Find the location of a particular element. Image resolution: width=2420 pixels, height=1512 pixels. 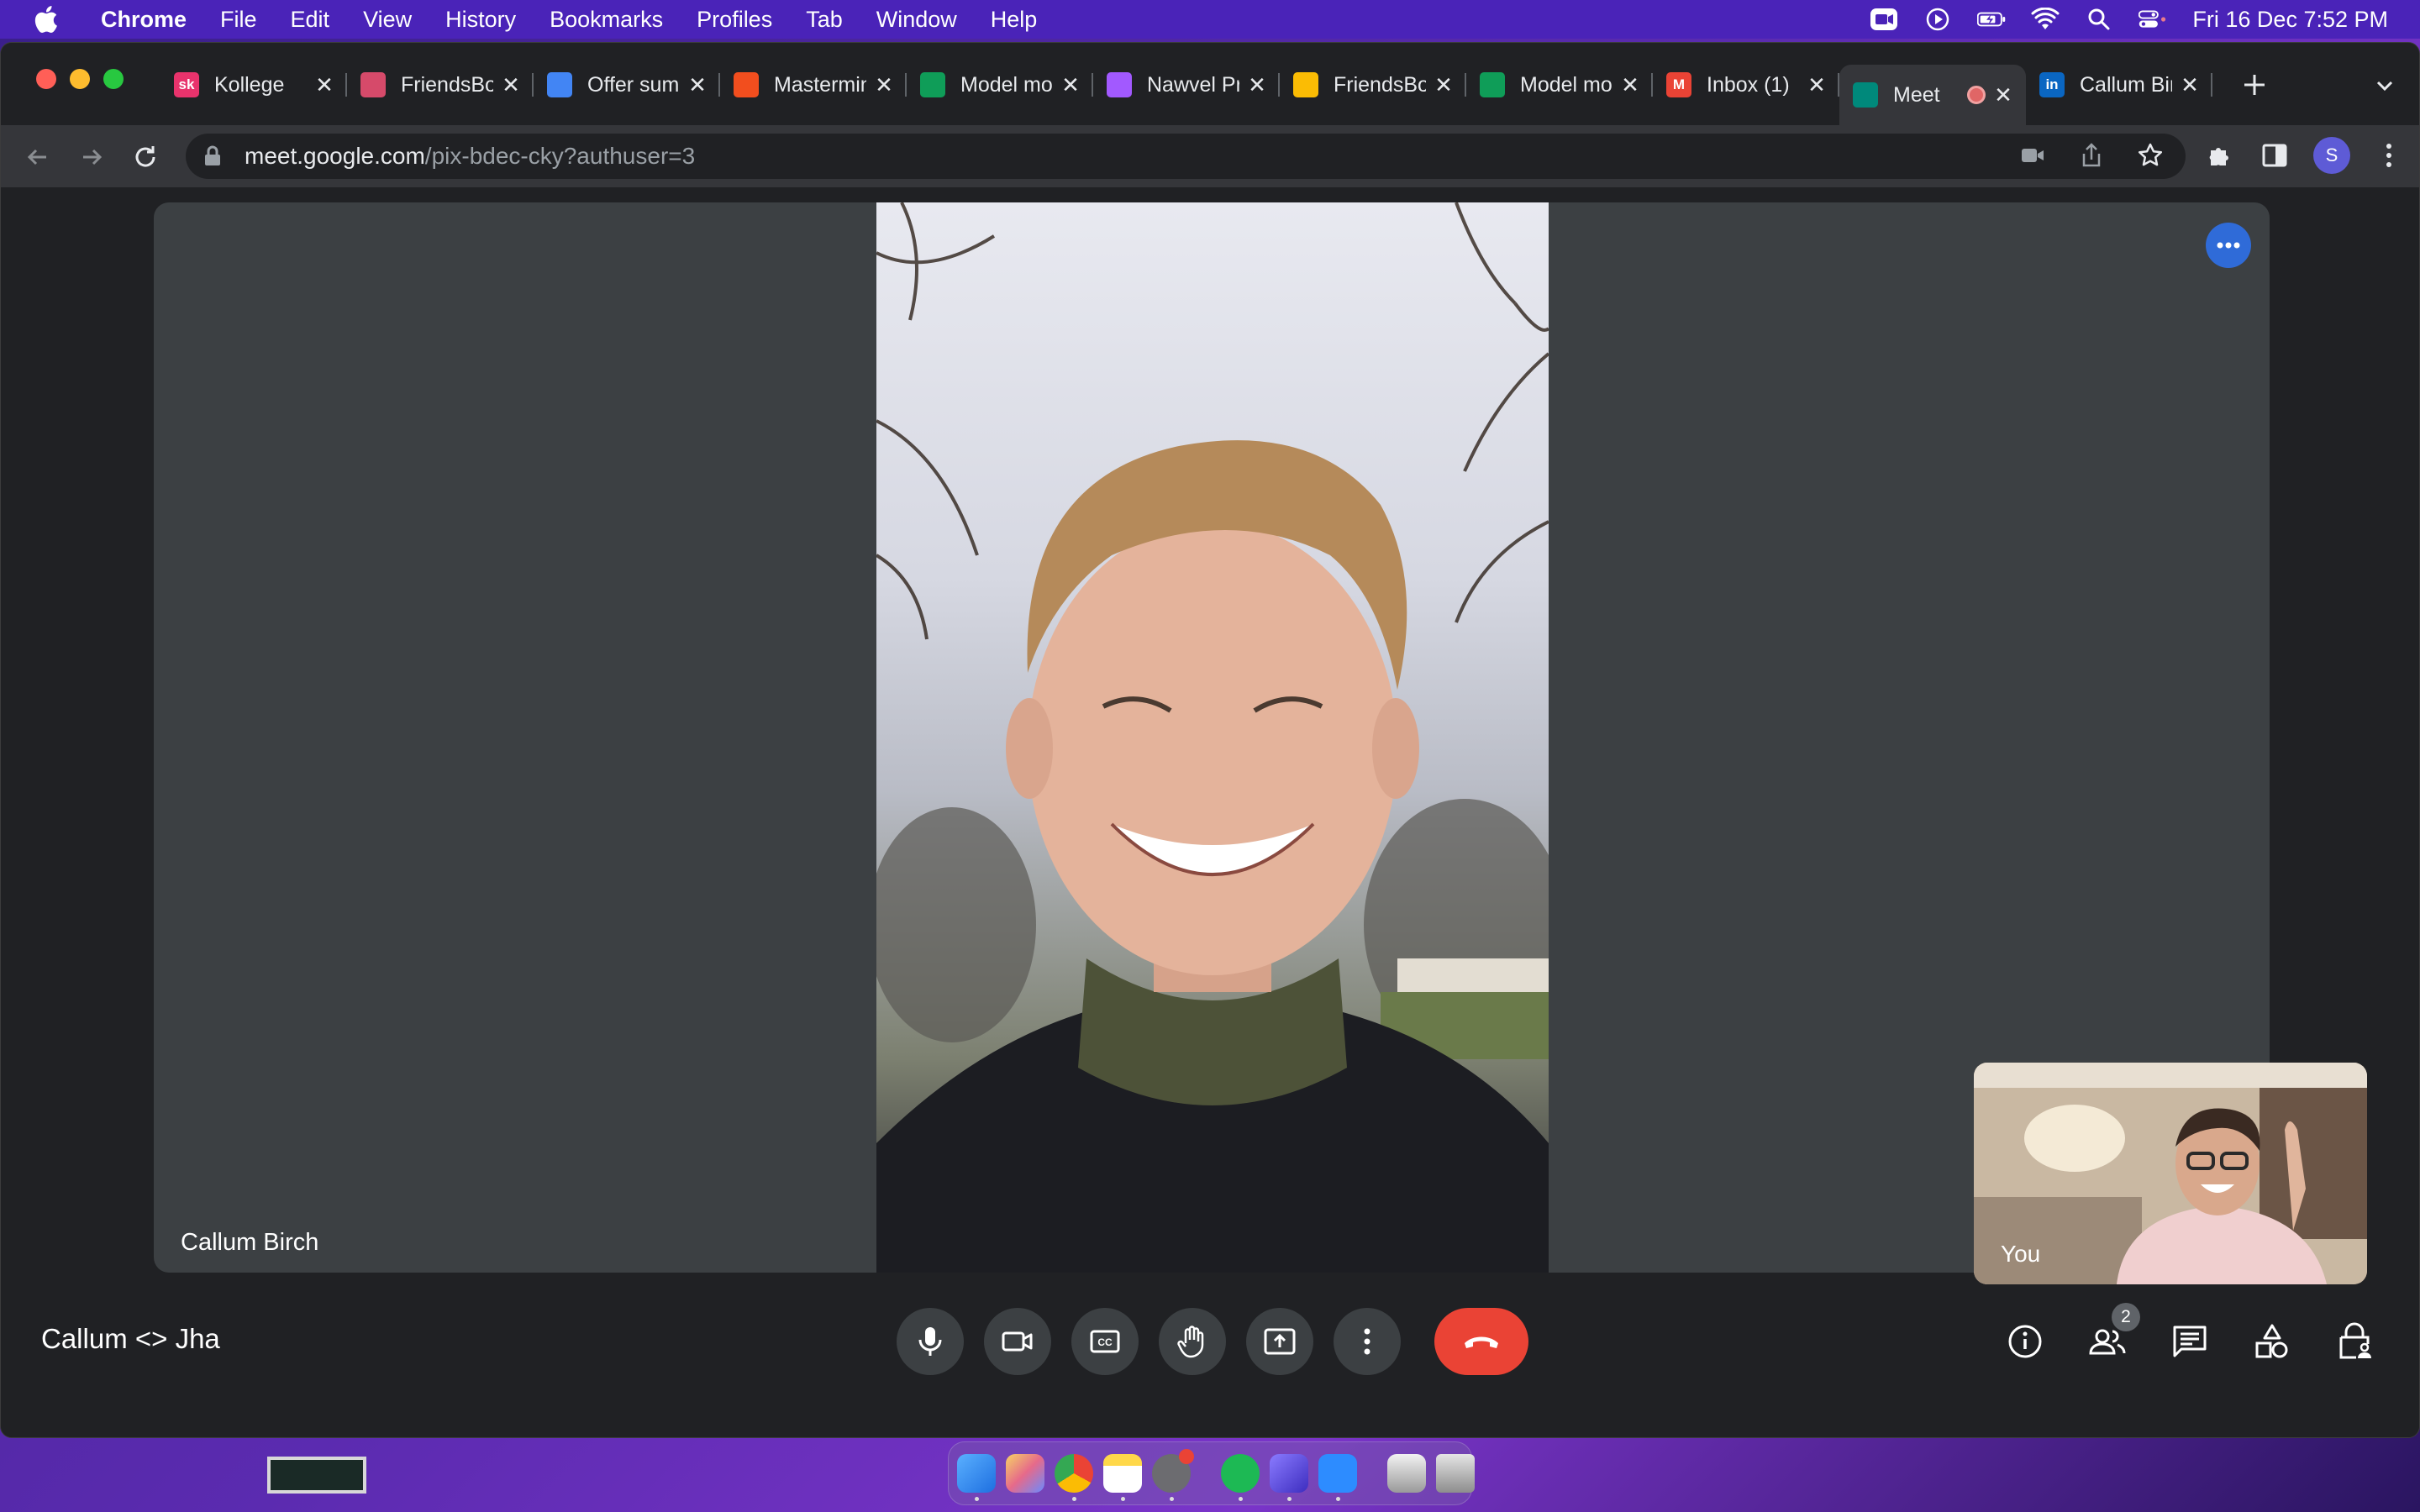

camera-button is located at coordinates (1018, 1341).